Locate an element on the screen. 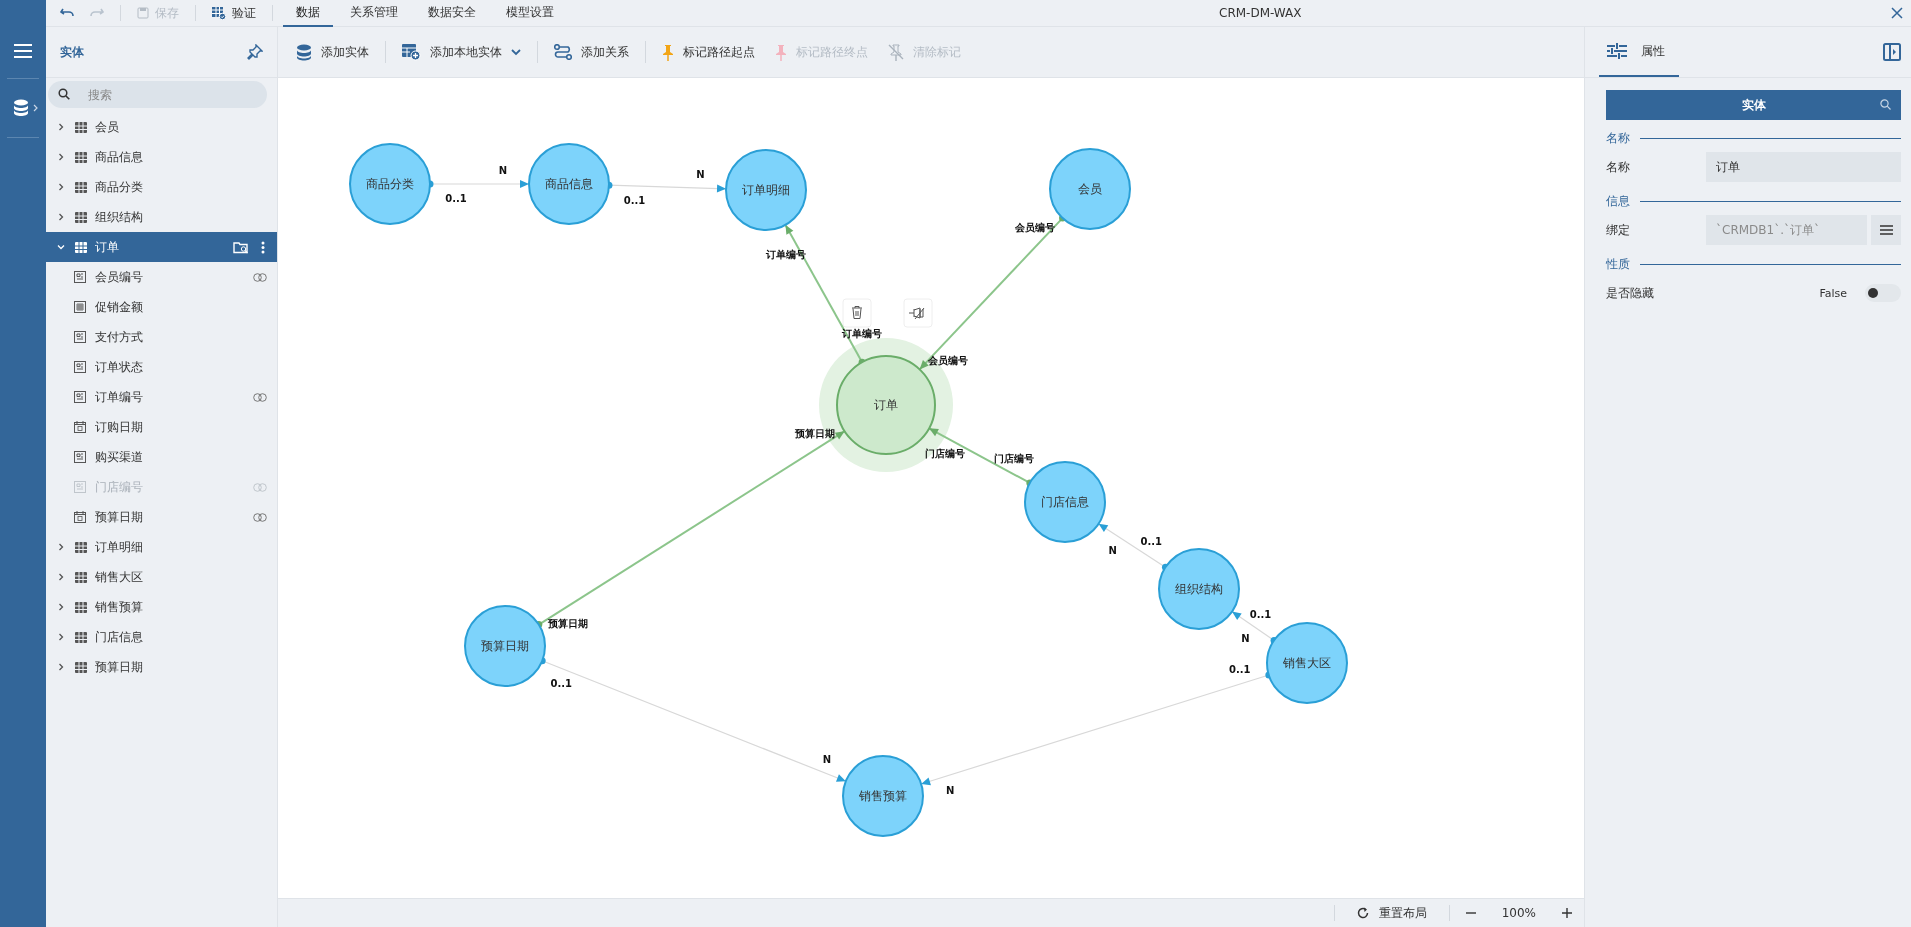 The width and height of the screenshot is (1911, 927). field-item: 支付方式 is located at coordinates (161, 337).